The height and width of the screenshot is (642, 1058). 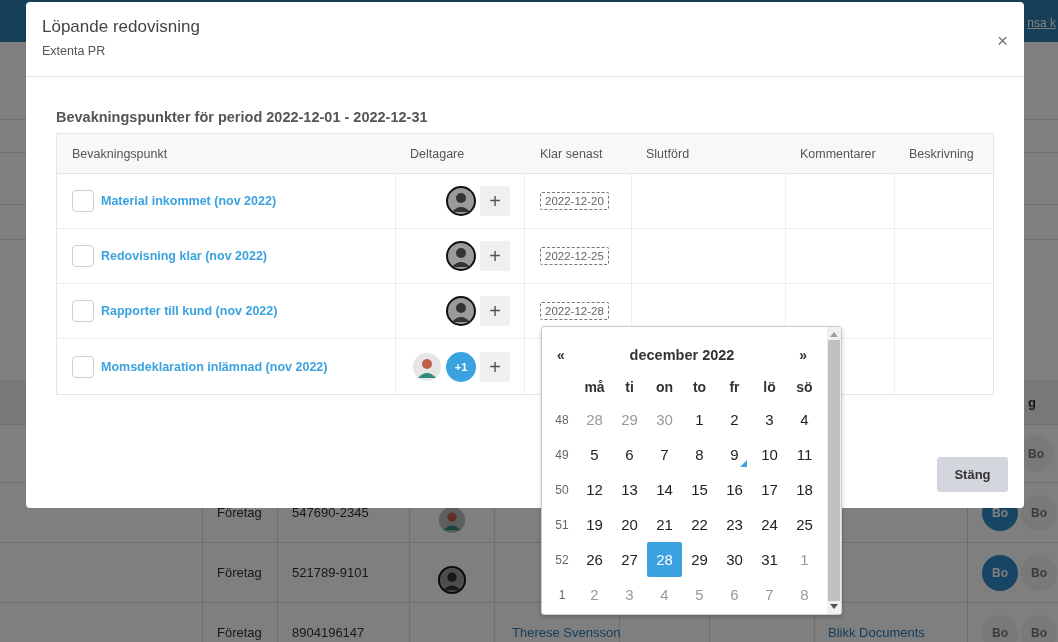 I want to click on calendar-day: 30, so click(x=734, y=559).